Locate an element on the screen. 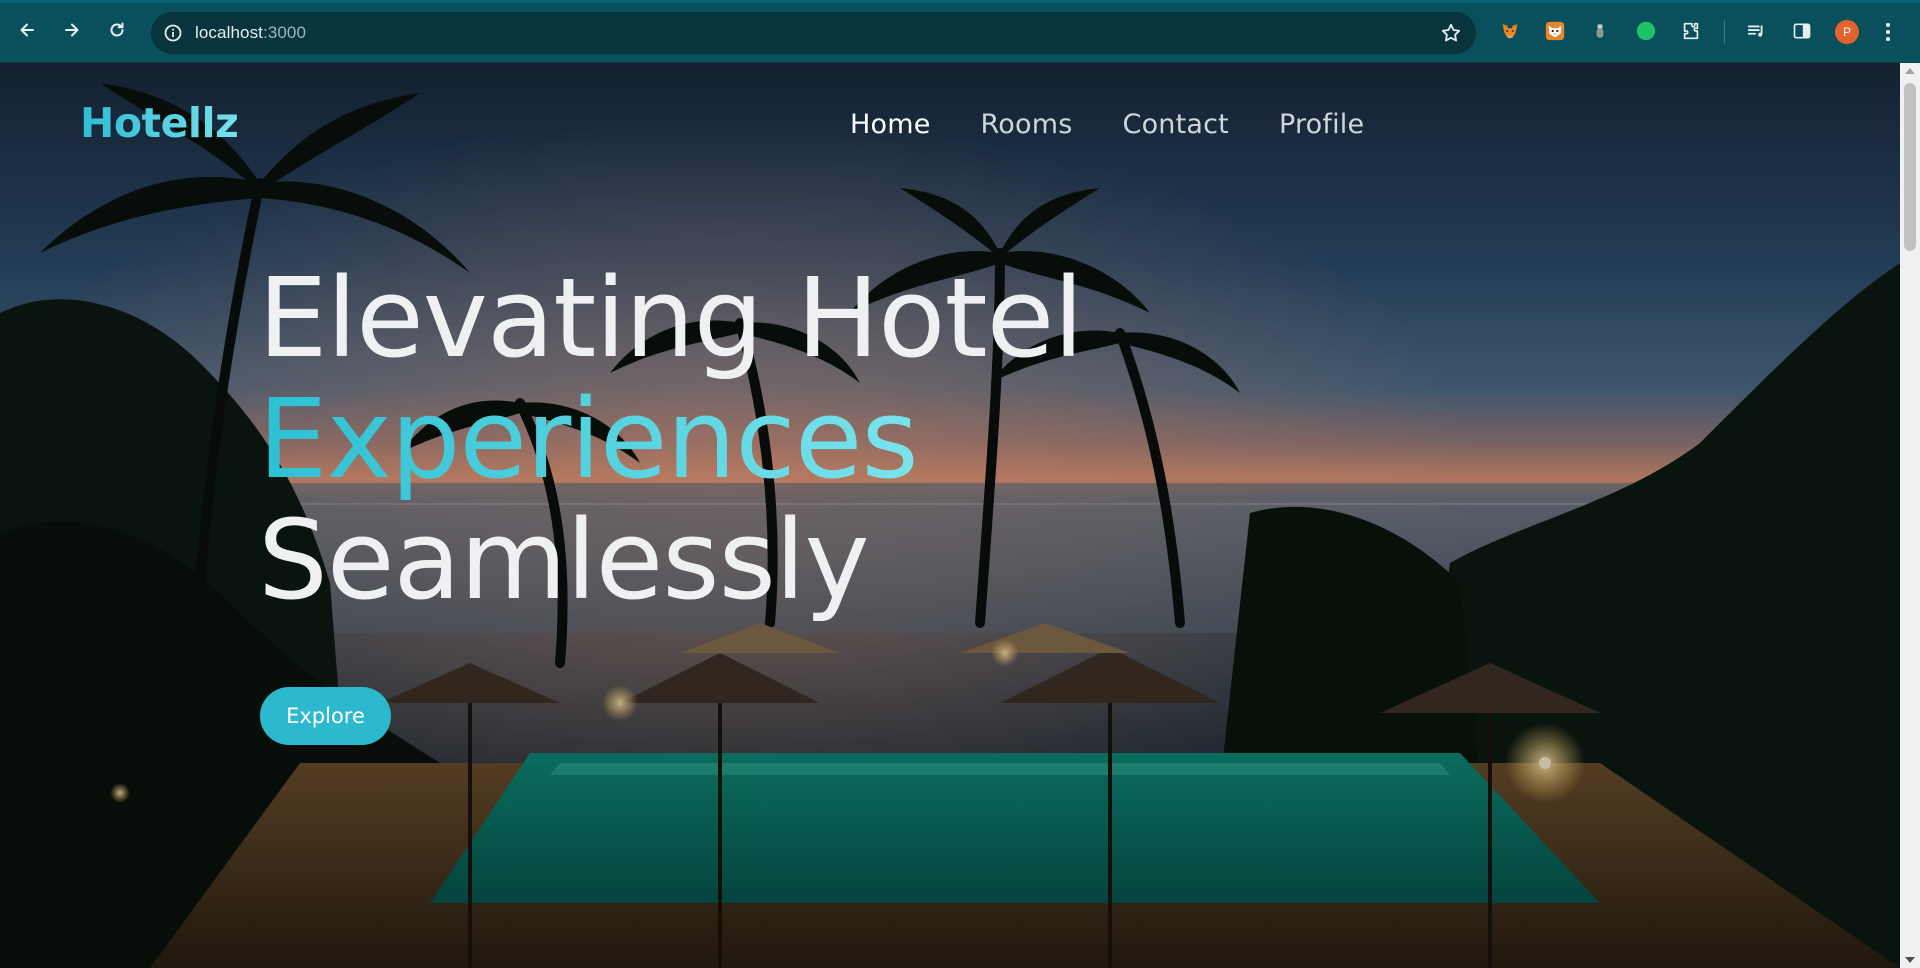 This screenshot has height=968, width=1920. headline-line-1: Elevating Hotel is located at coordinates (671, 318).